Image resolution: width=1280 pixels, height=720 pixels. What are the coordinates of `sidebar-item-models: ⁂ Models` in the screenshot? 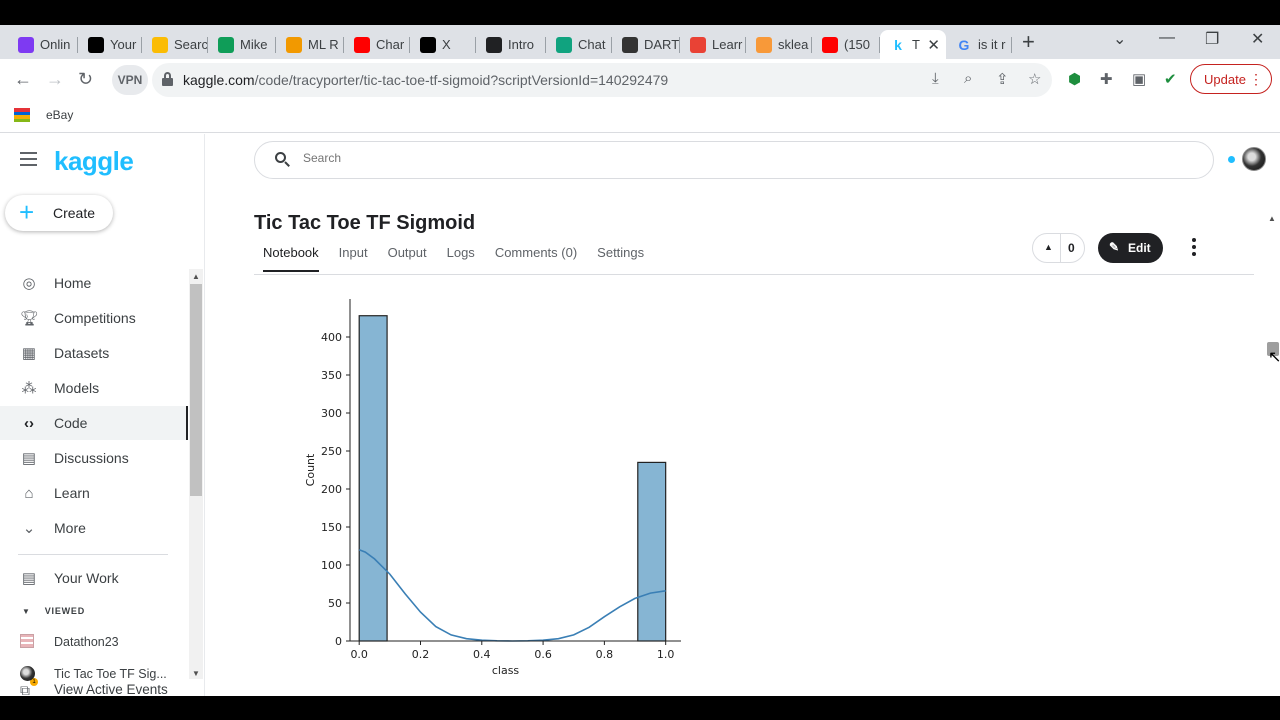 It's located at (94, 388).